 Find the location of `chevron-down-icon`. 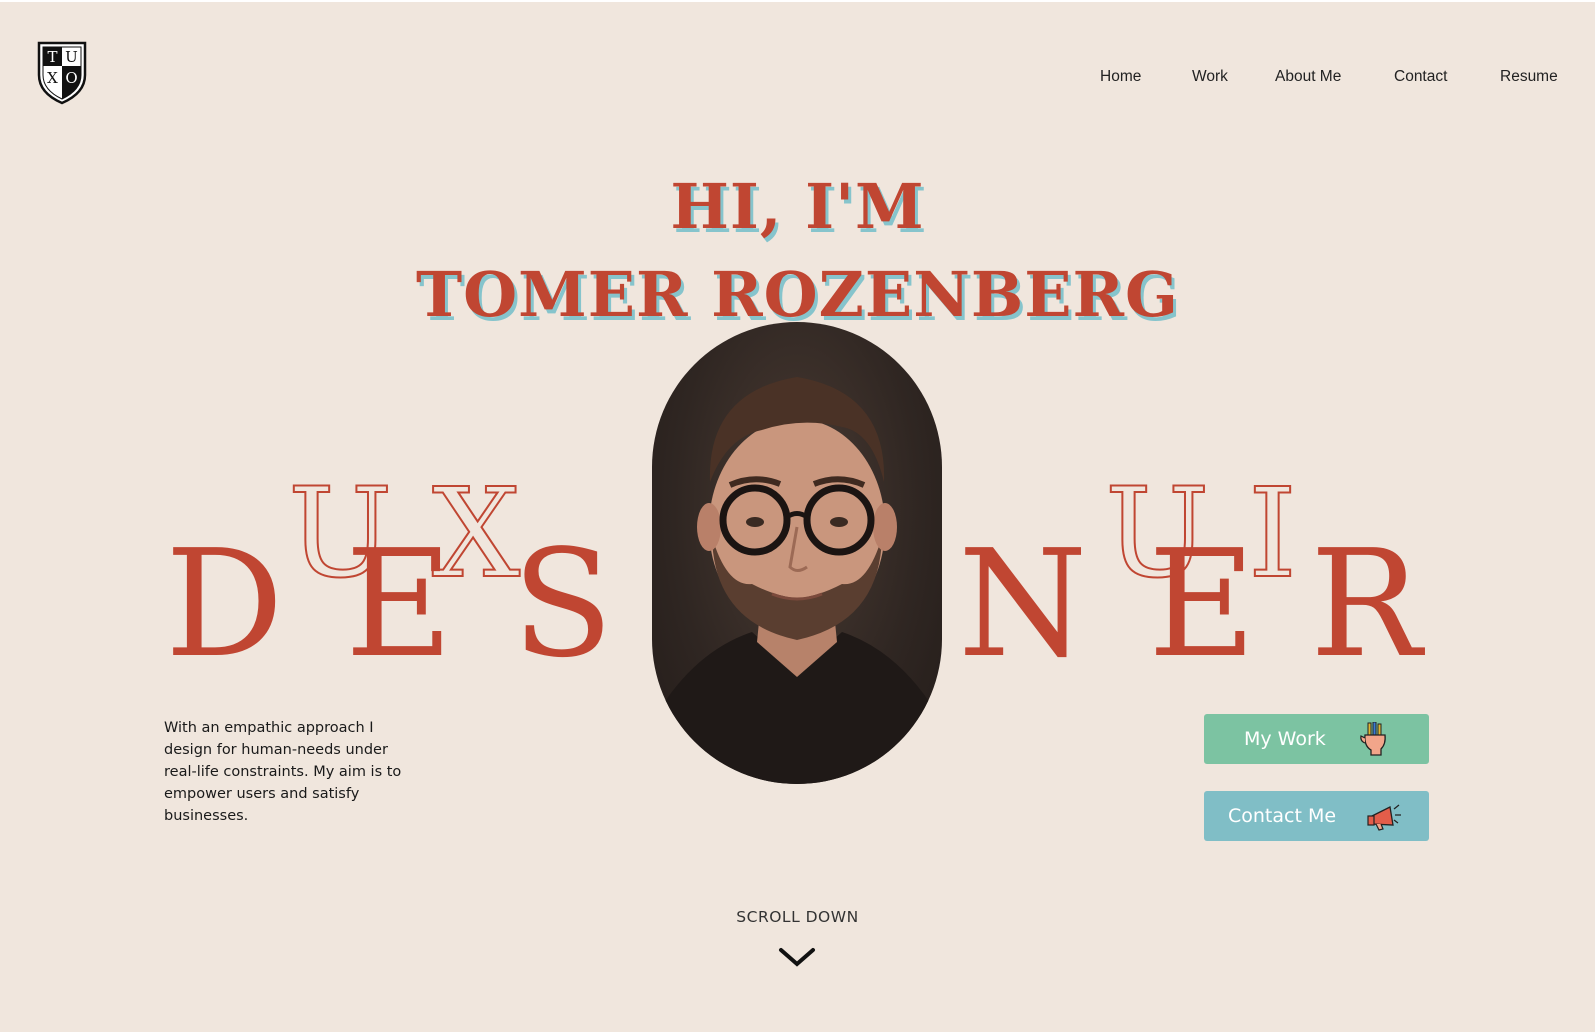

chevron-down-icon is located at coordinates (797, 958).